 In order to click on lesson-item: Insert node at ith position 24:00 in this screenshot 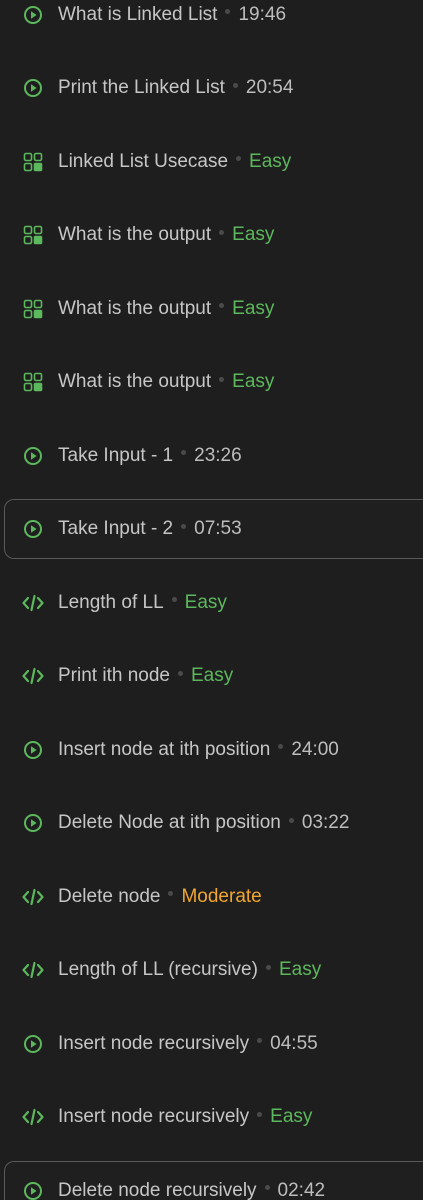, I will do `click(211, 750)`.